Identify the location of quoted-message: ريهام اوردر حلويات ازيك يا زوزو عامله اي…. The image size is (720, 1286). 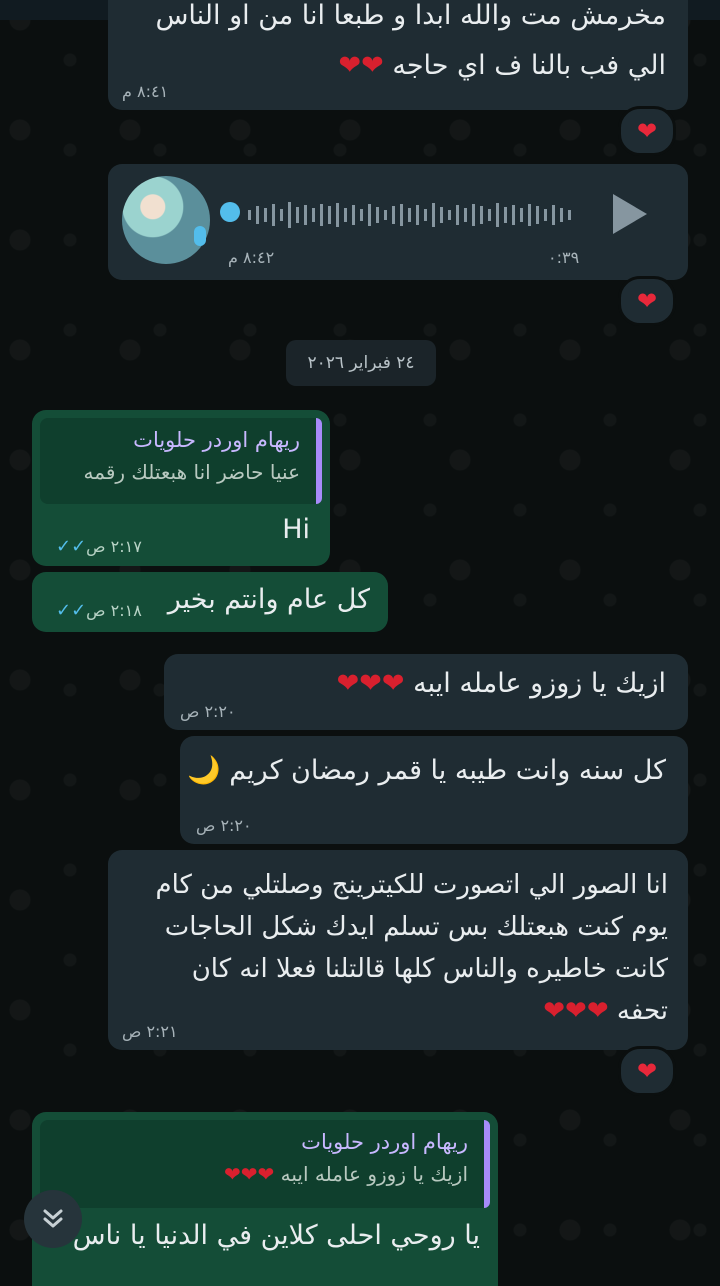
(265, 1164).